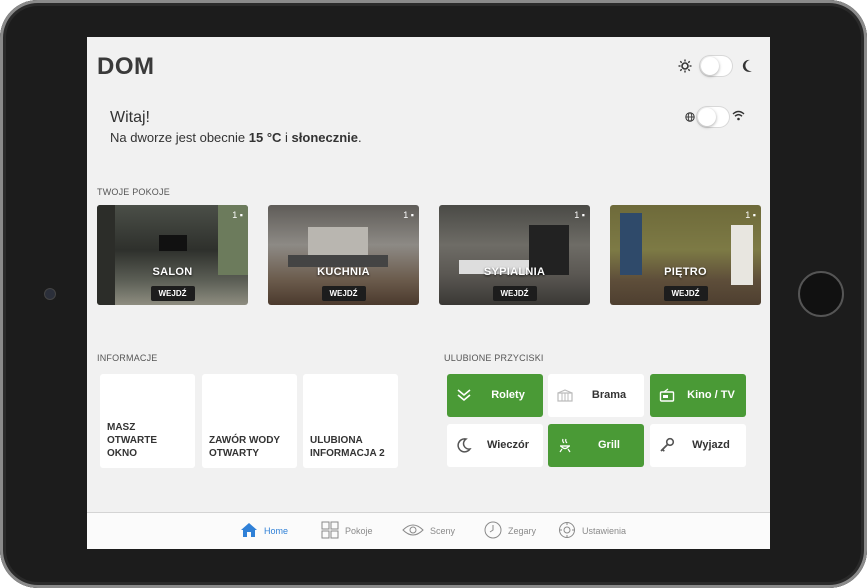 The image size is (867, 588). What do you see at coordinates (350, 421) in the screenshot?
I see `info-card: ULUBIONA INFORMACJA 2` at bounding box center [350, 421].